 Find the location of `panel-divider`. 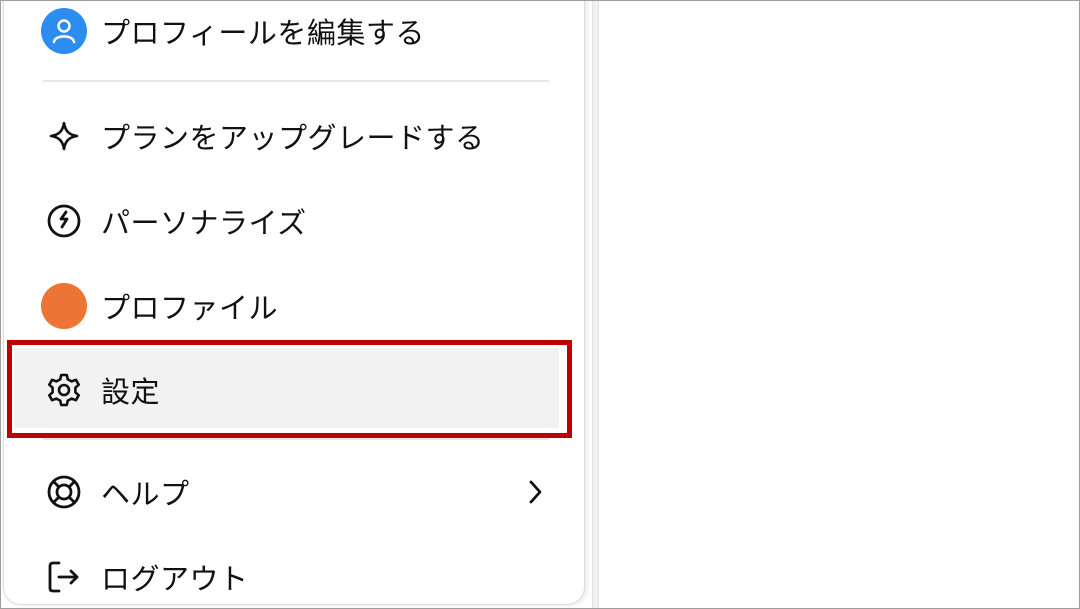

panel-divider is located at coordinates (595, 304).